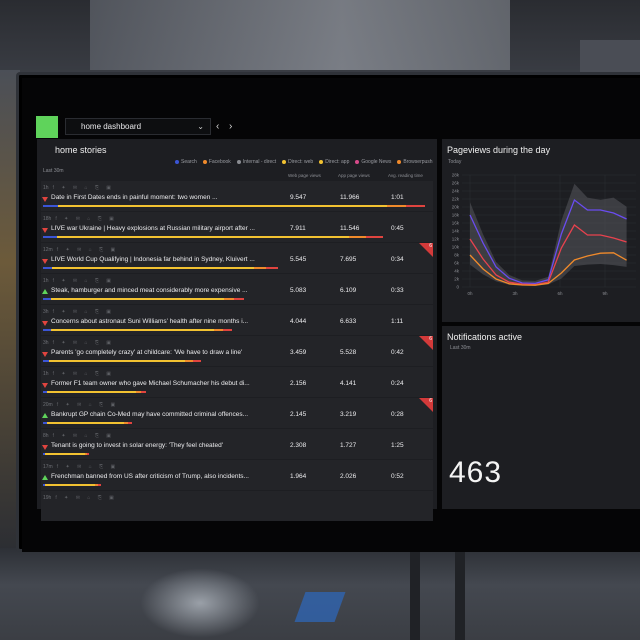 This screenshot has width=640, height=640. Describe the element at coordinates (46, 436) in the screenshot. I see `story-age: 8h` at that location.